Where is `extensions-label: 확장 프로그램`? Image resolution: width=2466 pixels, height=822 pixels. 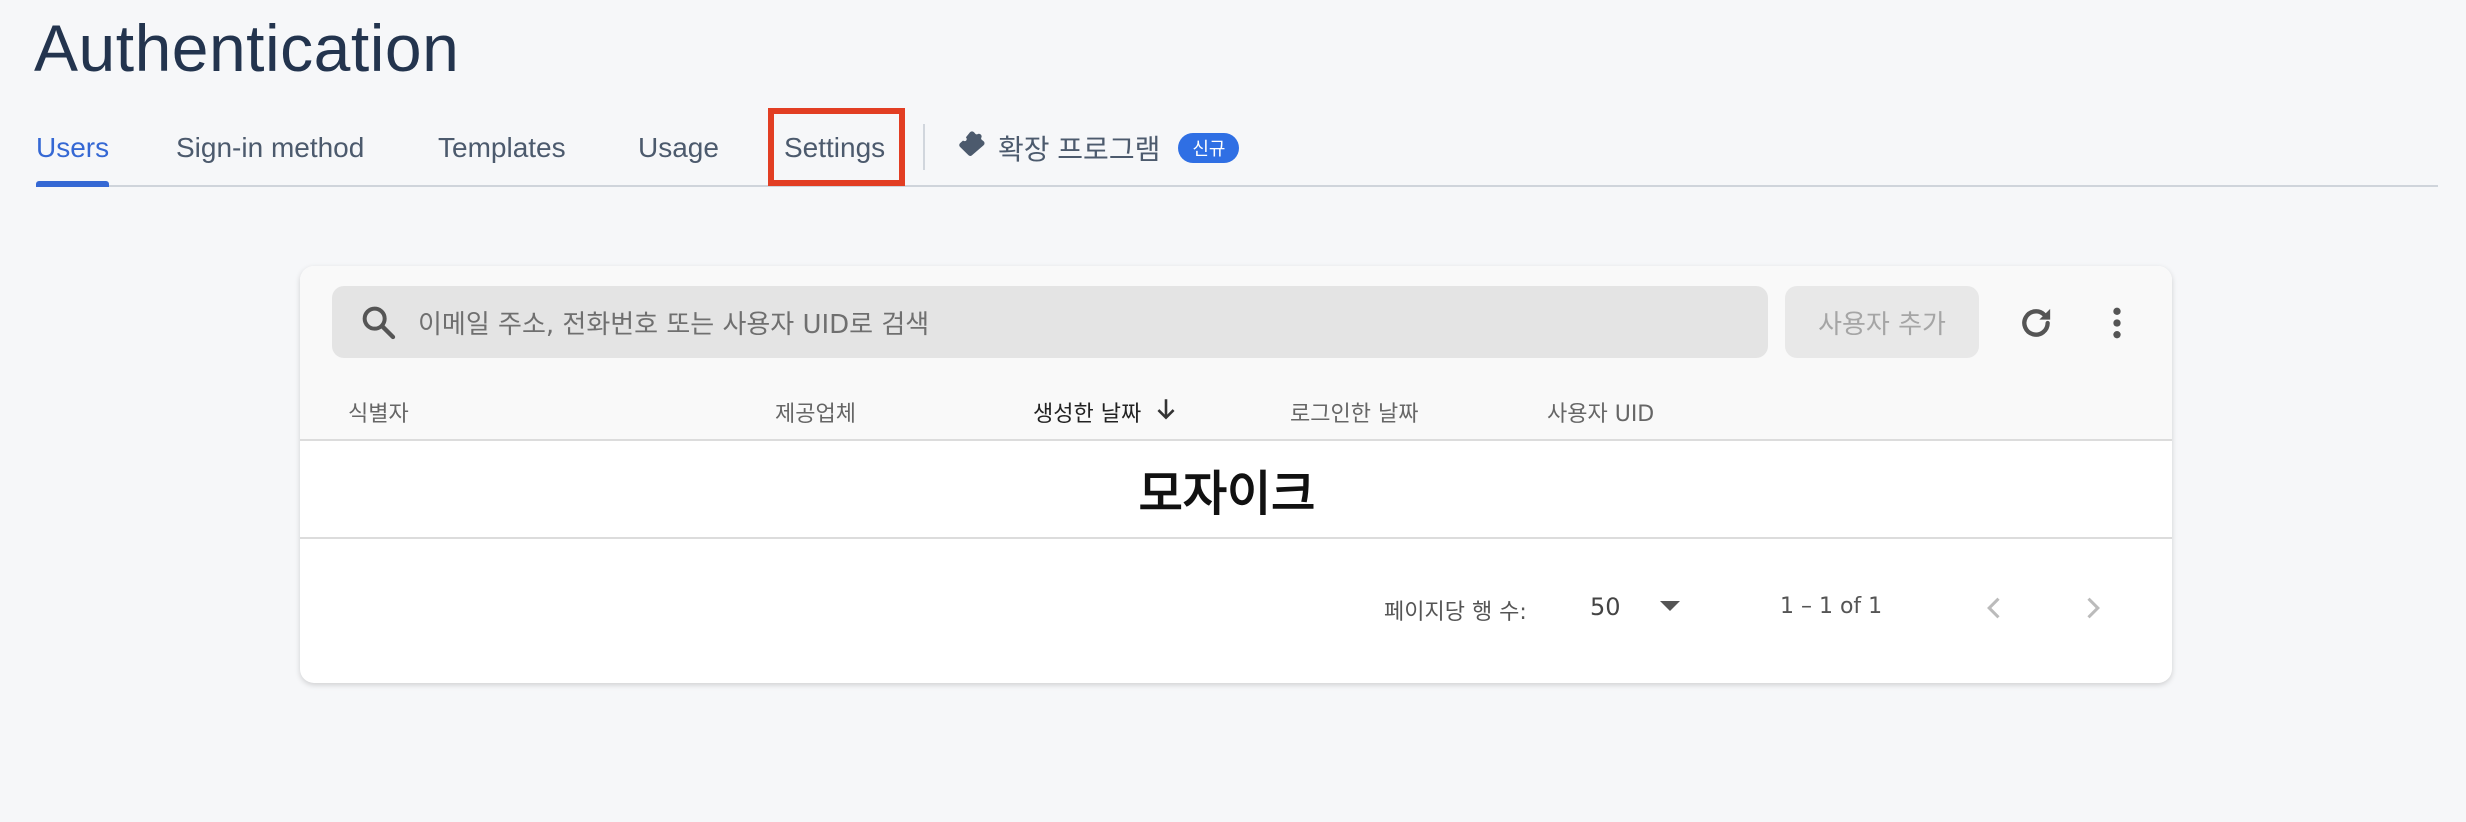
extensions-label: 확장 프로그램 is located at coordinates (1079, 149).